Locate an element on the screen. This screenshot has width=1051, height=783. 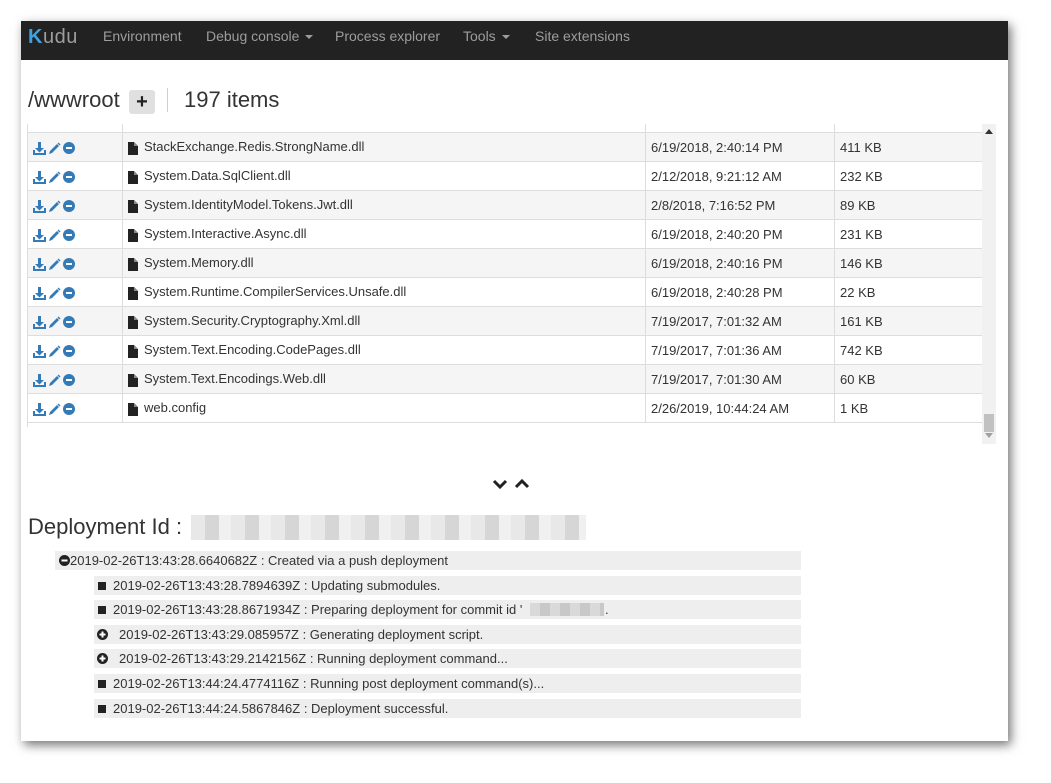
file-name: System.Text.Encodings.Web.dll is located at coordinates (235, 378).